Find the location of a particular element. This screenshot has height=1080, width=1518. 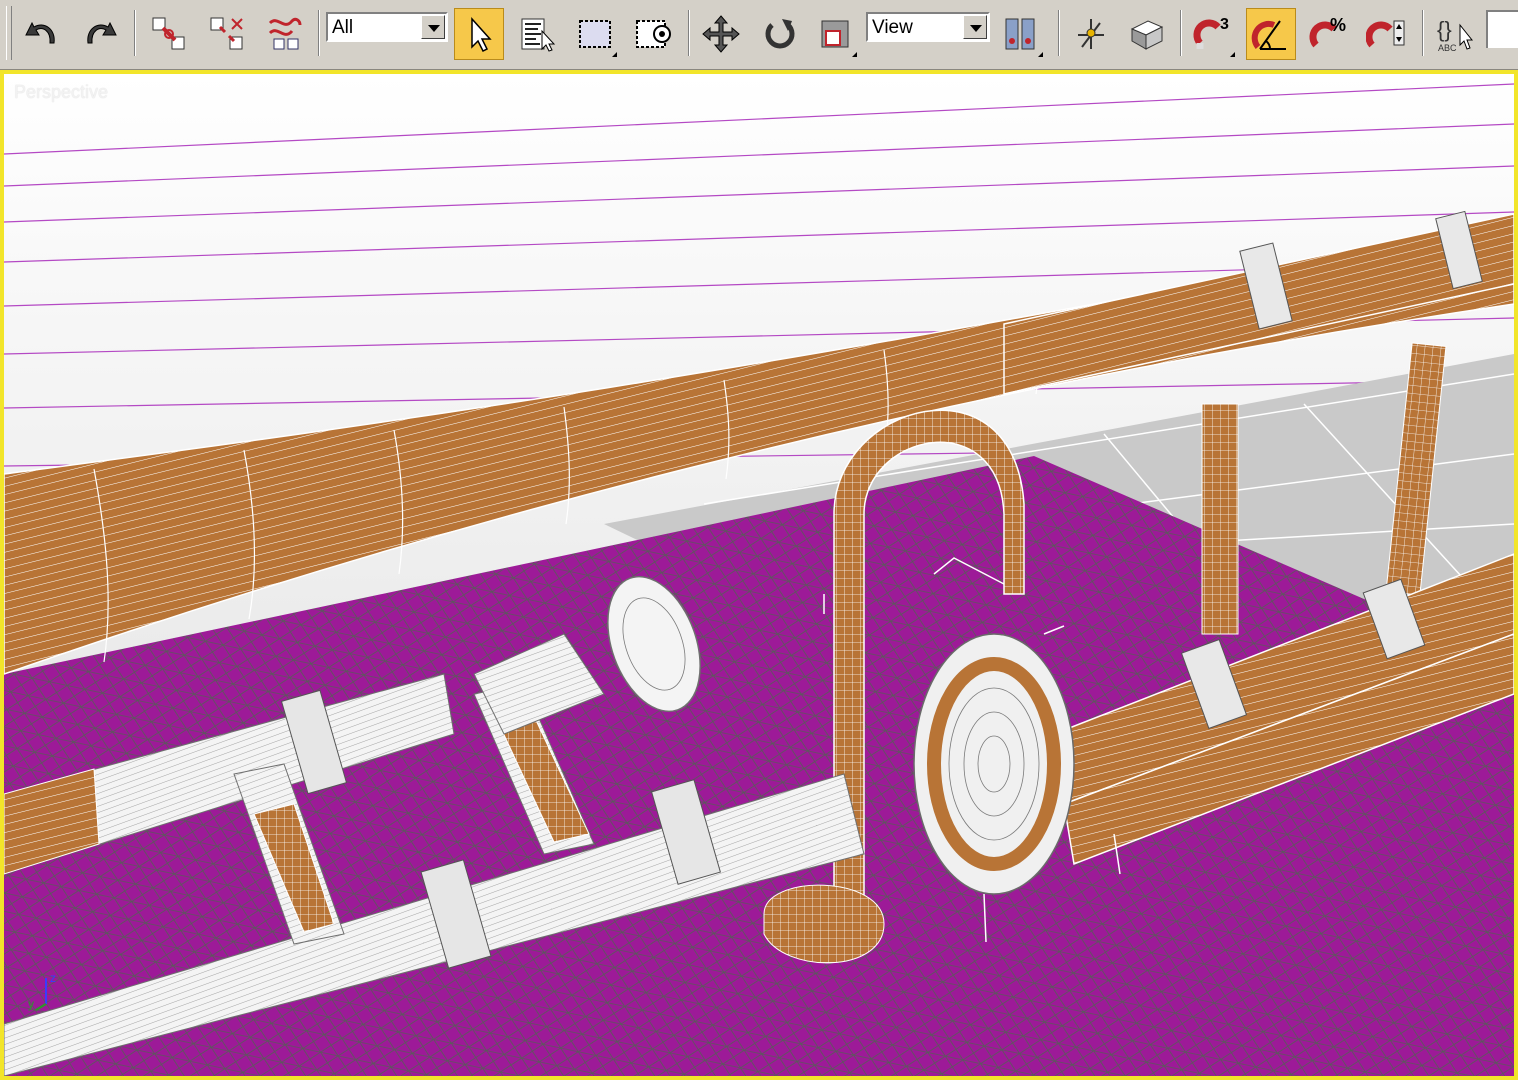

rect-selection-icon is located at coordinates (595, 34).